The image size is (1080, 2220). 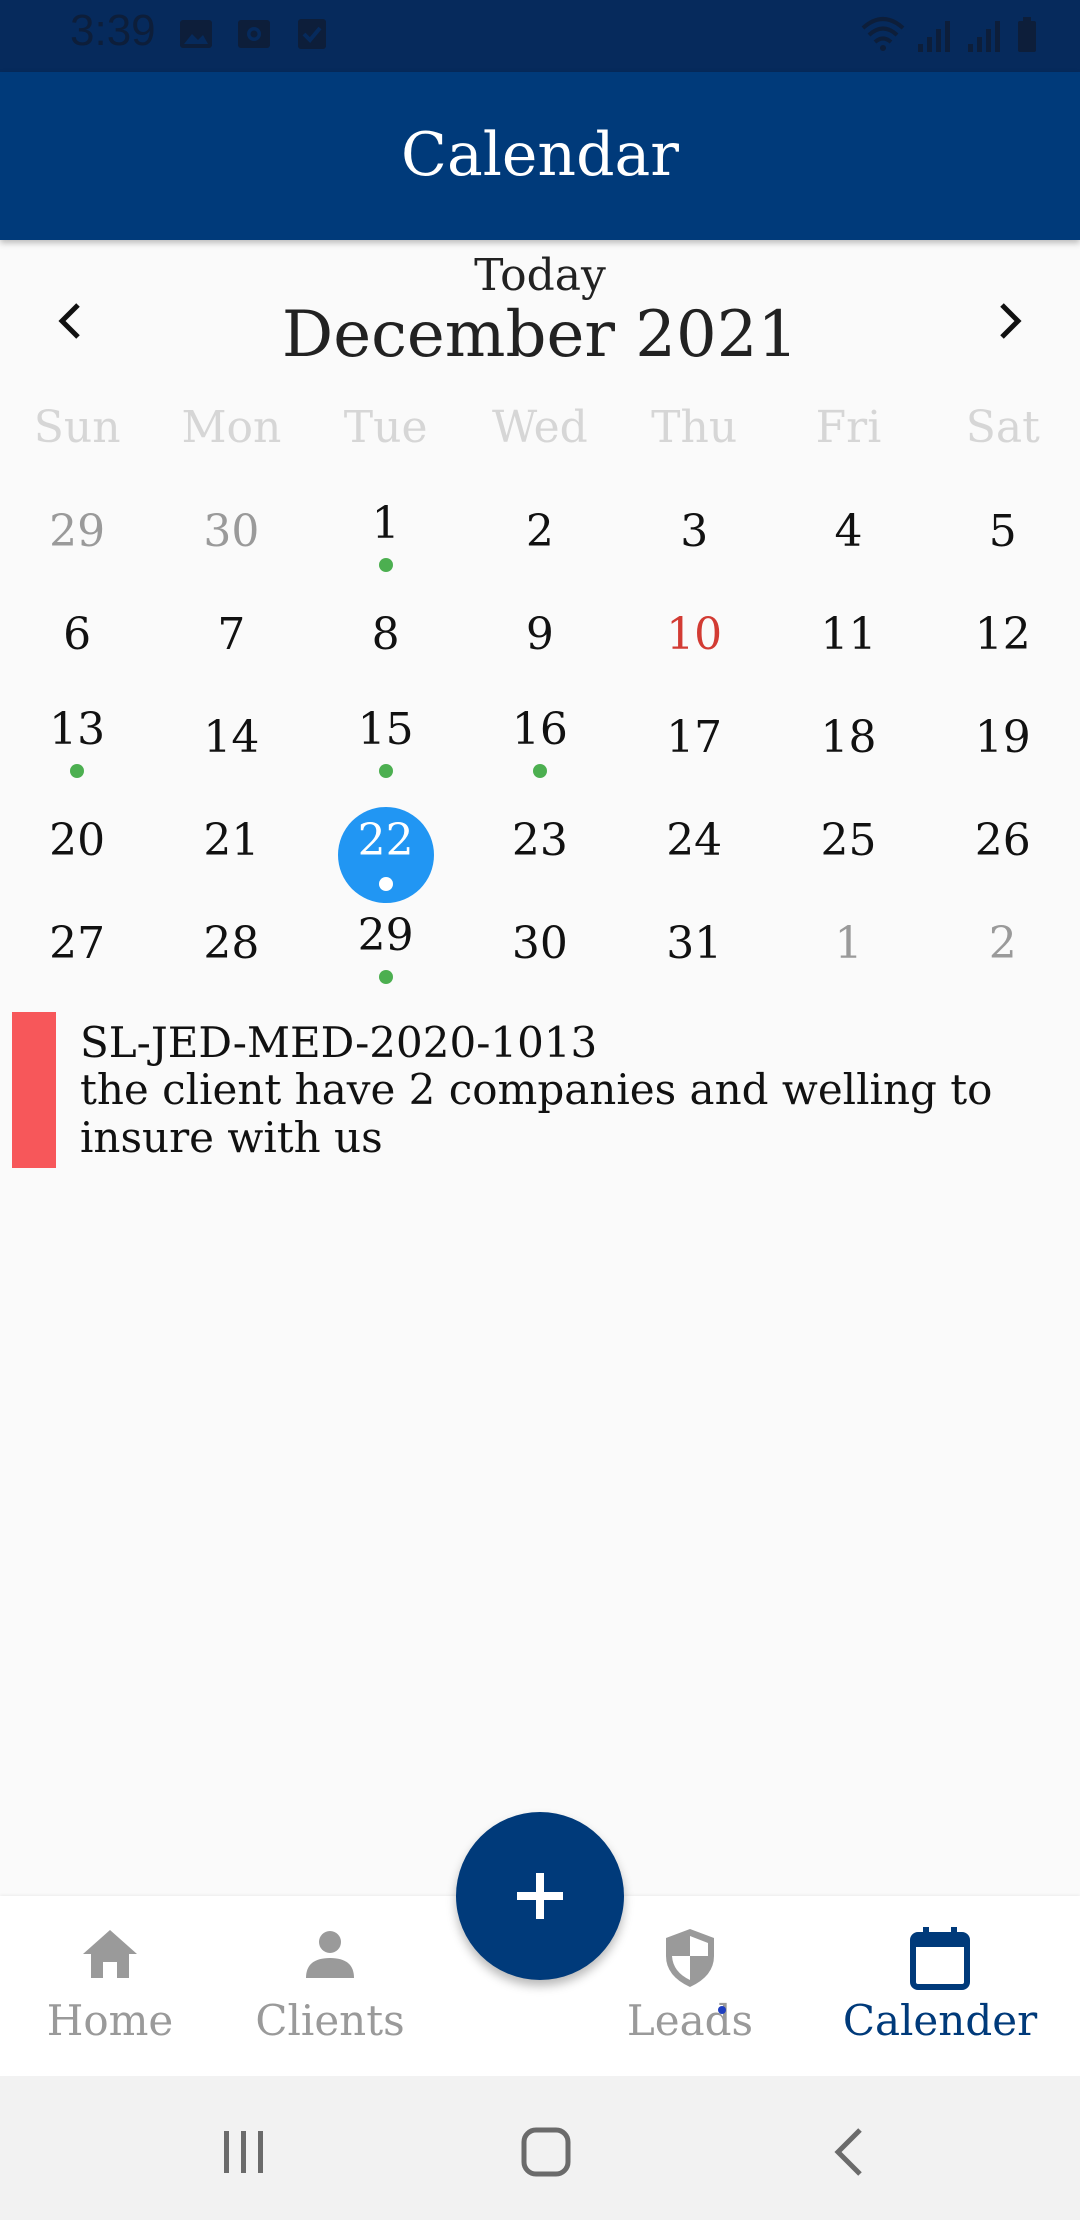 I want to click on day-cell: 28, so click(x=231, y=951).